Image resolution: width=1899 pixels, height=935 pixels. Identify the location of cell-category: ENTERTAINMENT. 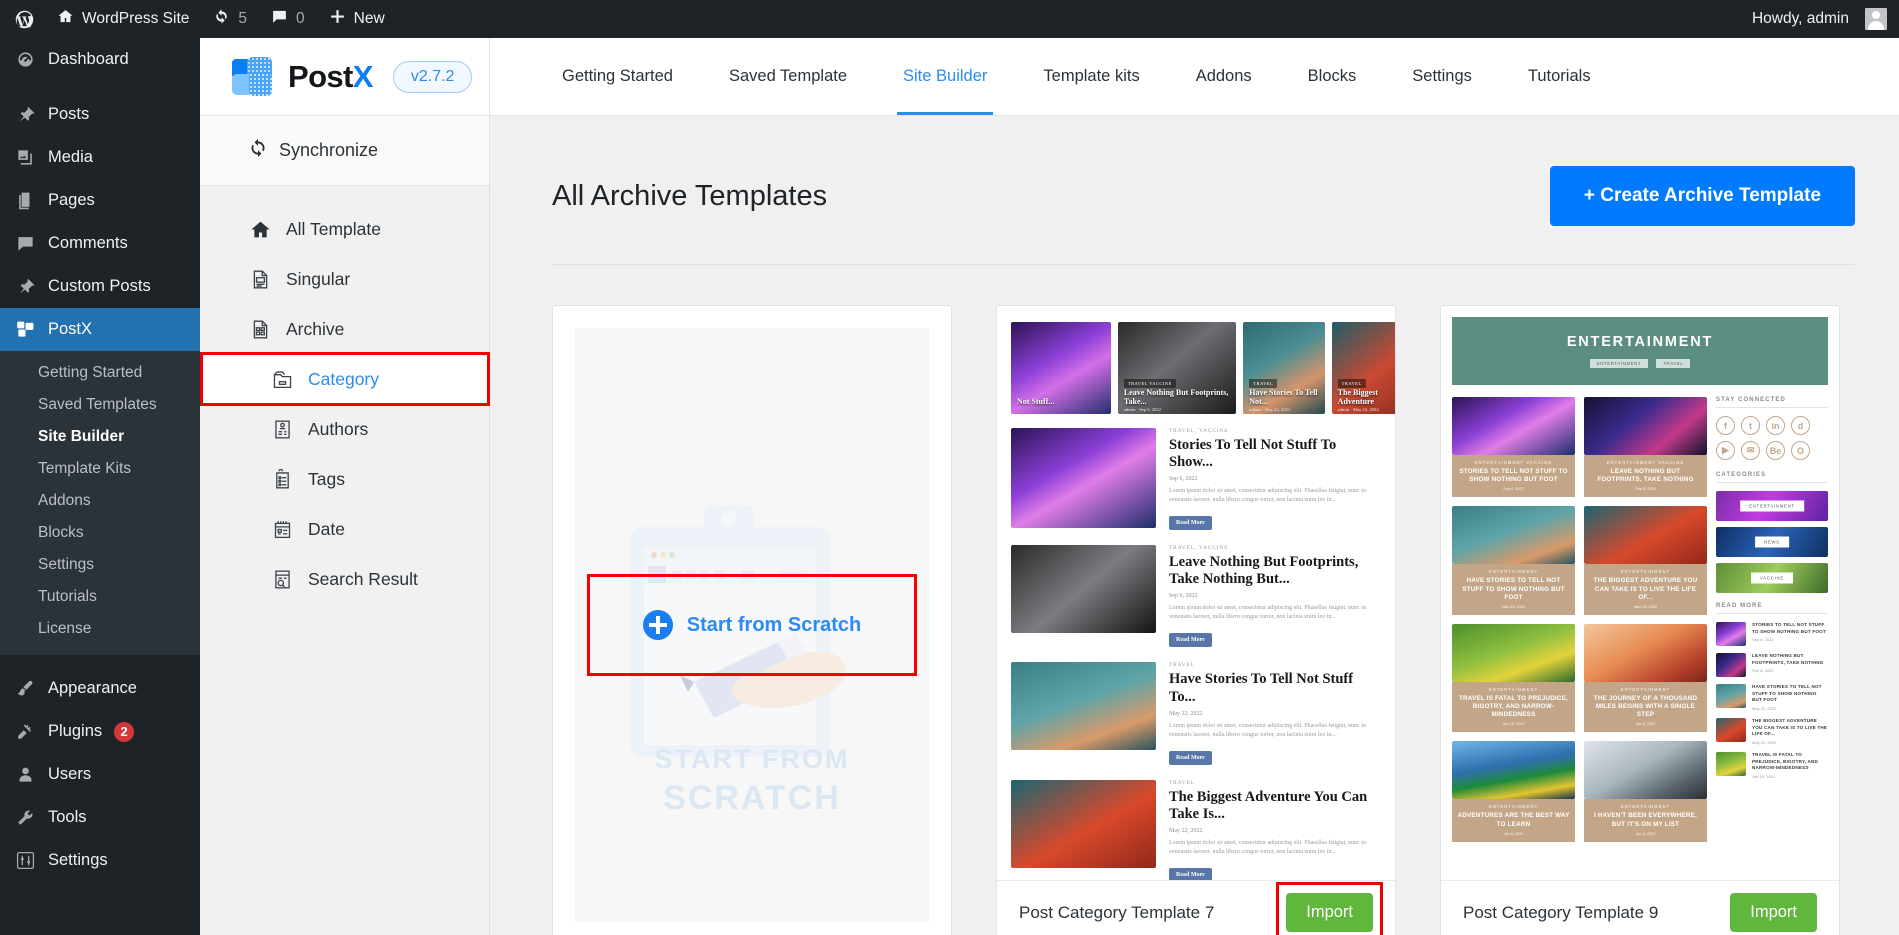
(1645, 689).